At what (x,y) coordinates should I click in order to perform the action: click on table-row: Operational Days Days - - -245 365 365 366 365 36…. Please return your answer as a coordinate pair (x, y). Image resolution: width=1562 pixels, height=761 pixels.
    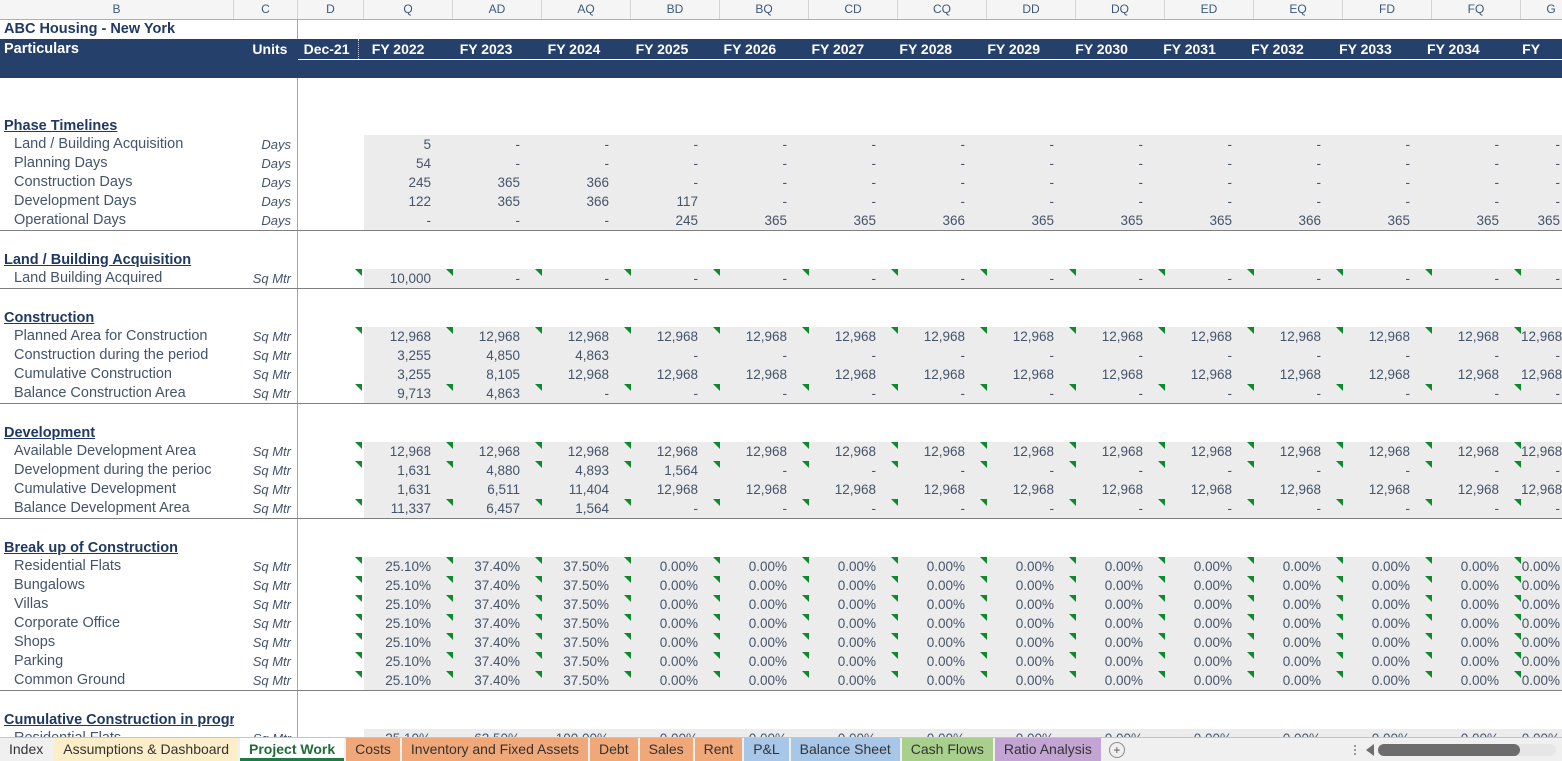
    Looking at the image, I should click on (781, 220).